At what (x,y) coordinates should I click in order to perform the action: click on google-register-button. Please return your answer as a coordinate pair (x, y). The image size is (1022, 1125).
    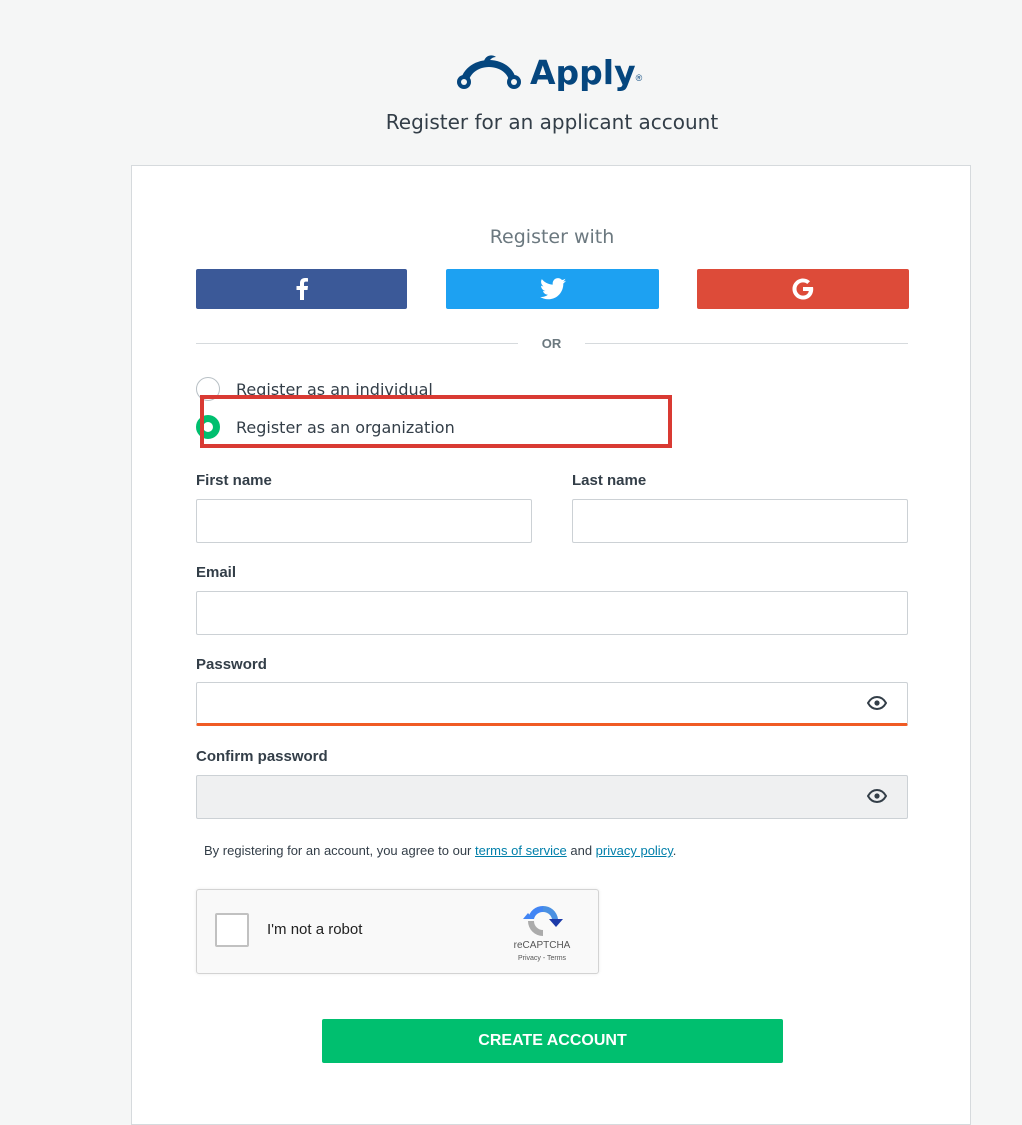
    Looking at the image, I should click on (803, 289).